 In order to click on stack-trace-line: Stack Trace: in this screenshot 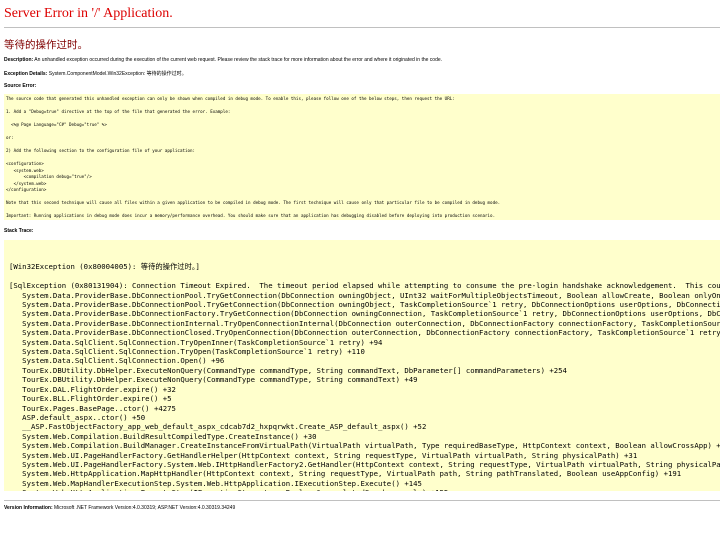, I will do `click(18, 231)`.